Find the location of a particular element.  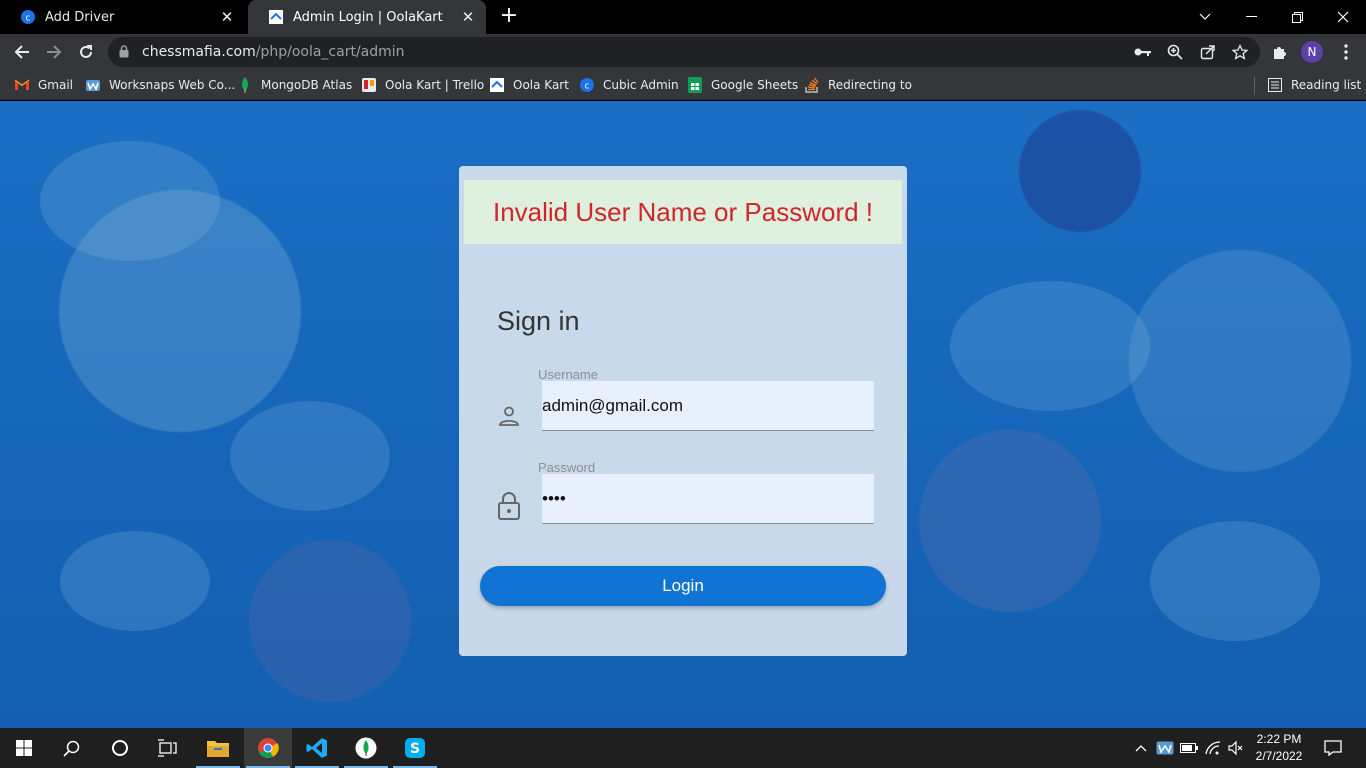

network-icon is located at coordinates (1213, 748).